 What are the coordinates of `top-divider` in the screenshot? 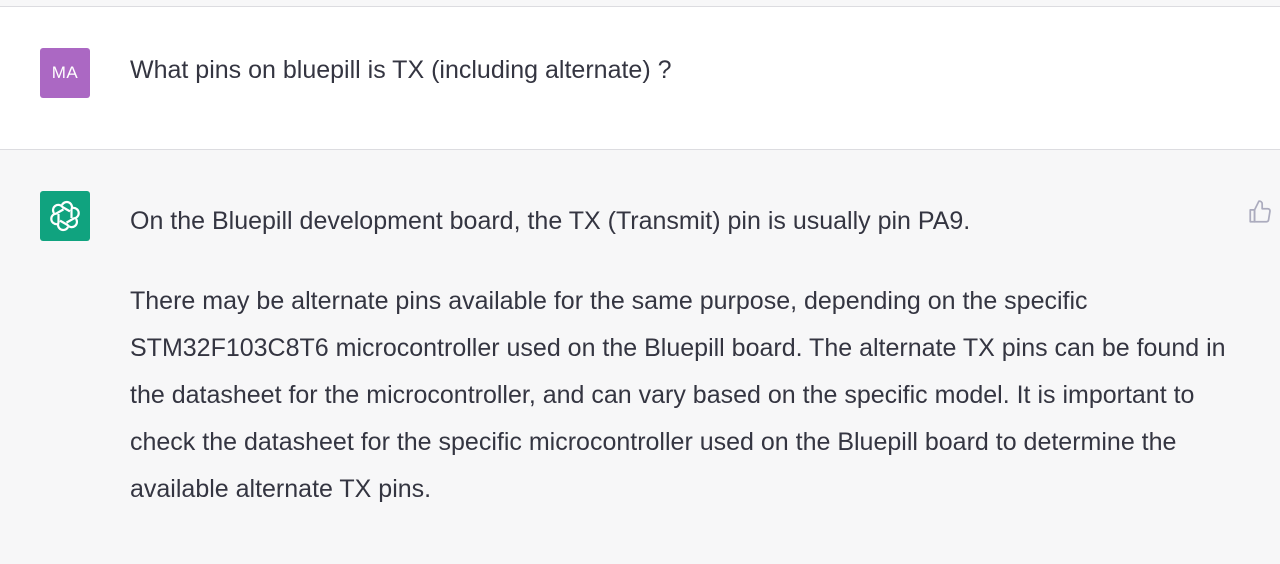 It's located at (640, 3).